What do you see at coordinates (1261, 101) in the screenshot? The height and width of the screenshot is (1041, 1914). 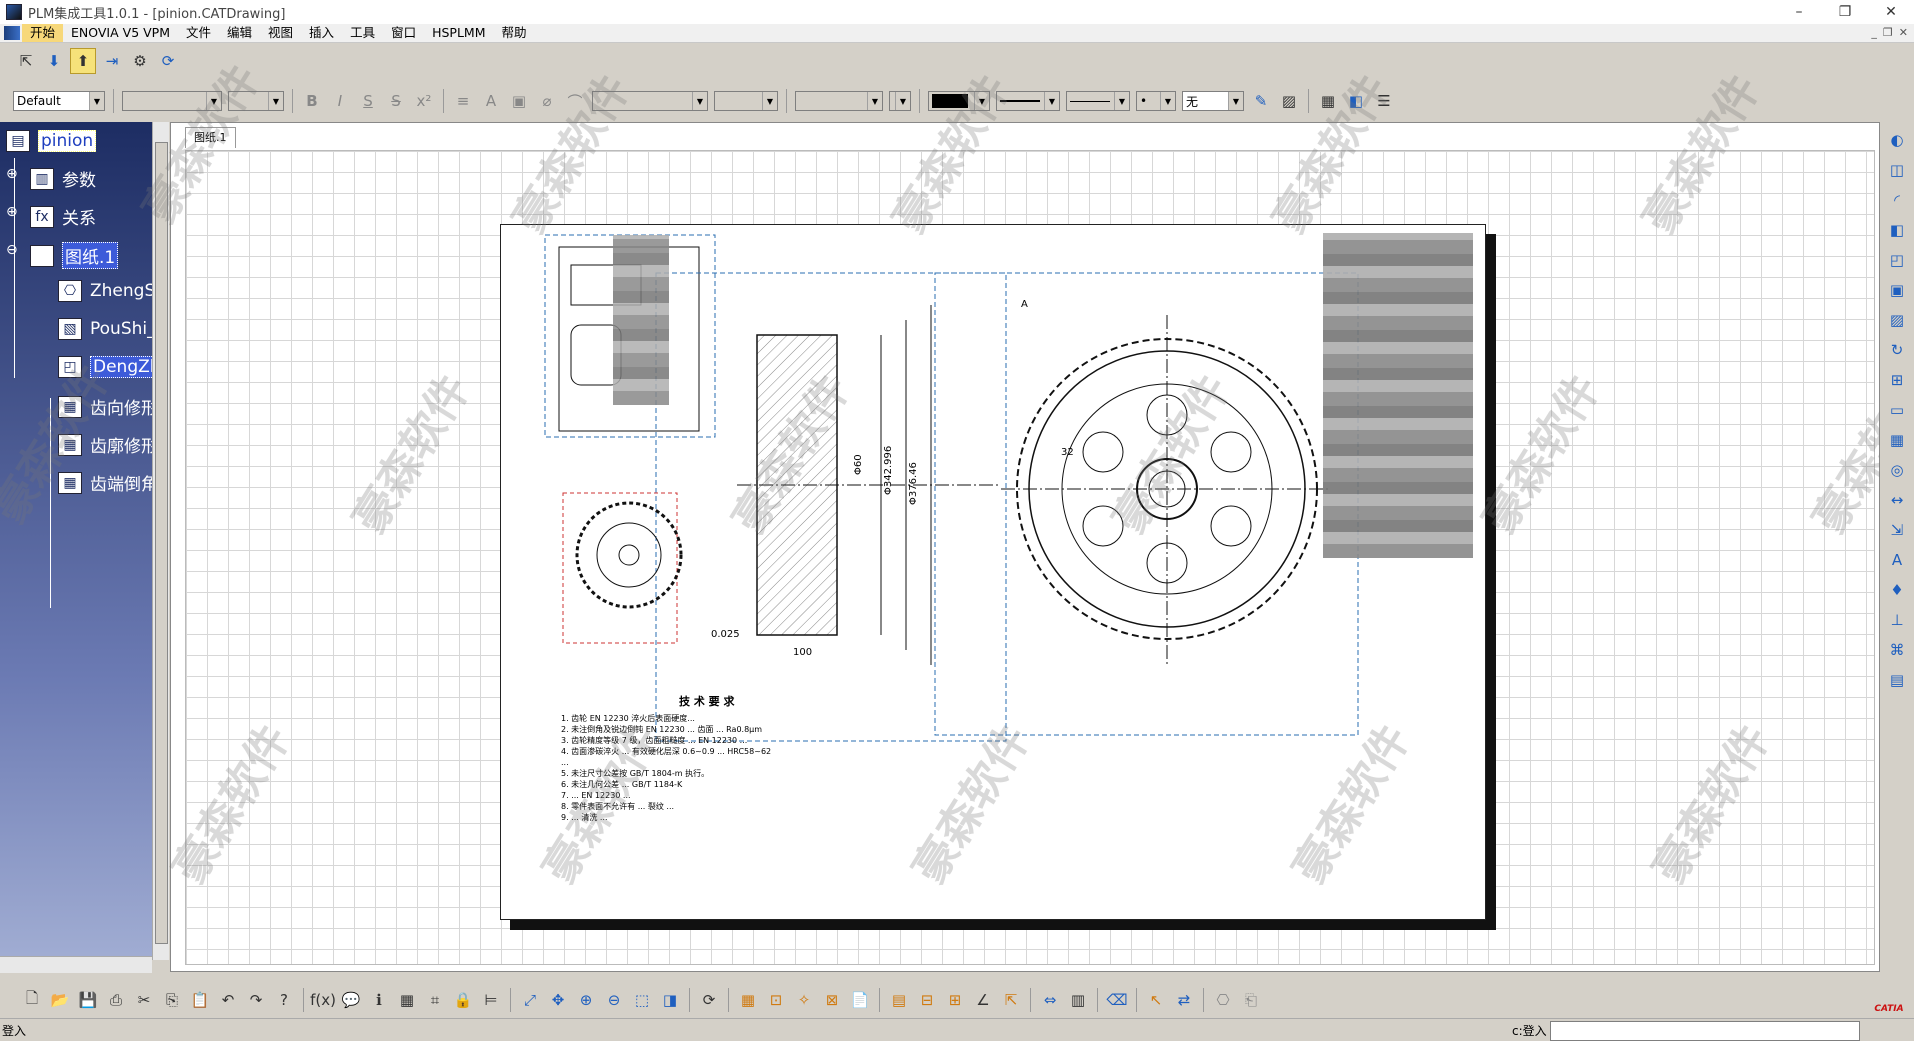 I see `paint-icon: ✎` at bounding box center [1261, 101].